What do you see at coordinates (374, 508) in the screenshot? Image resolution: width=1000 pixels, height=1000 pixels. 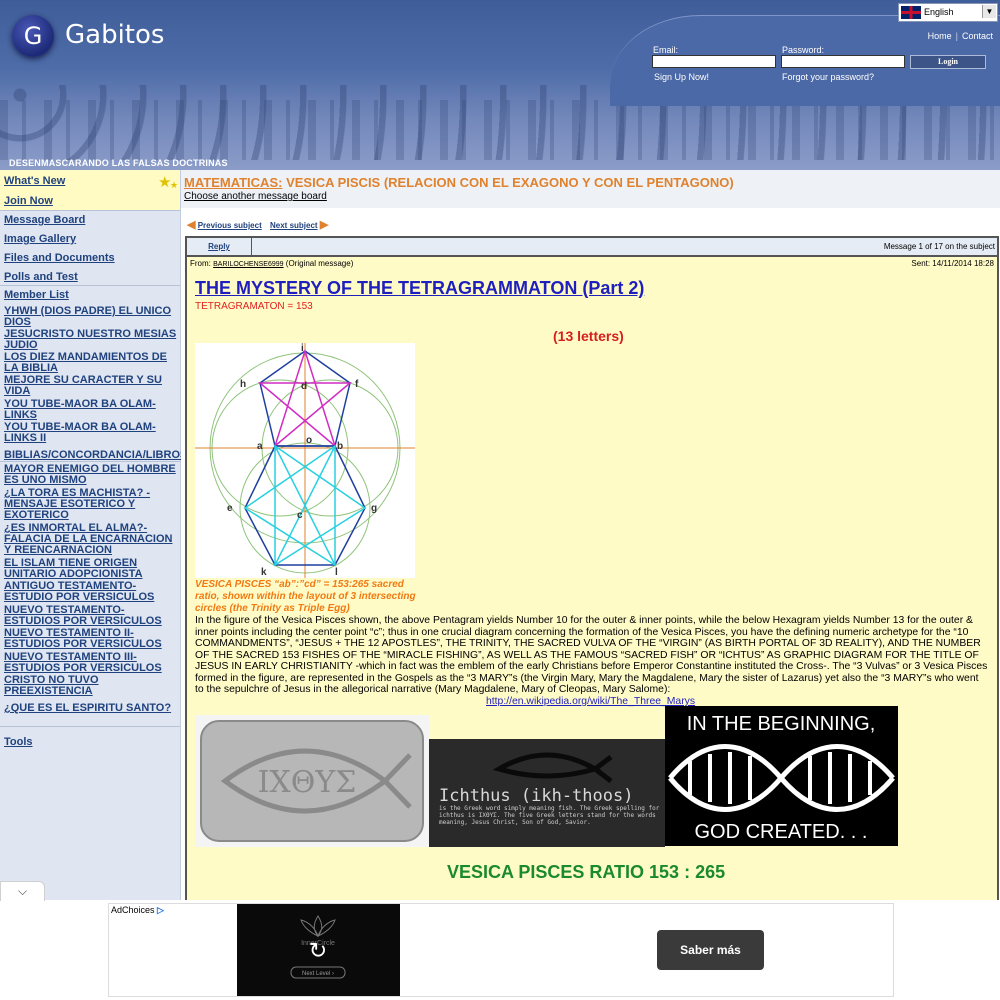 I see `diagram-label-g: g` at bounding box center [374, 508].